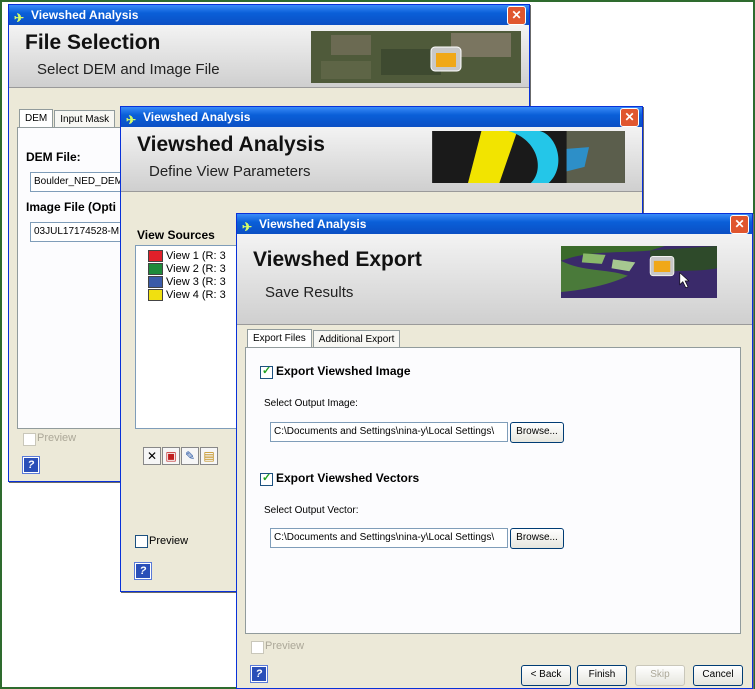 The image size is (755, 689). Describe the element at coordinates (231, 144) in the screenshot. I see `page-title: Viewshed Analysis` at that location.